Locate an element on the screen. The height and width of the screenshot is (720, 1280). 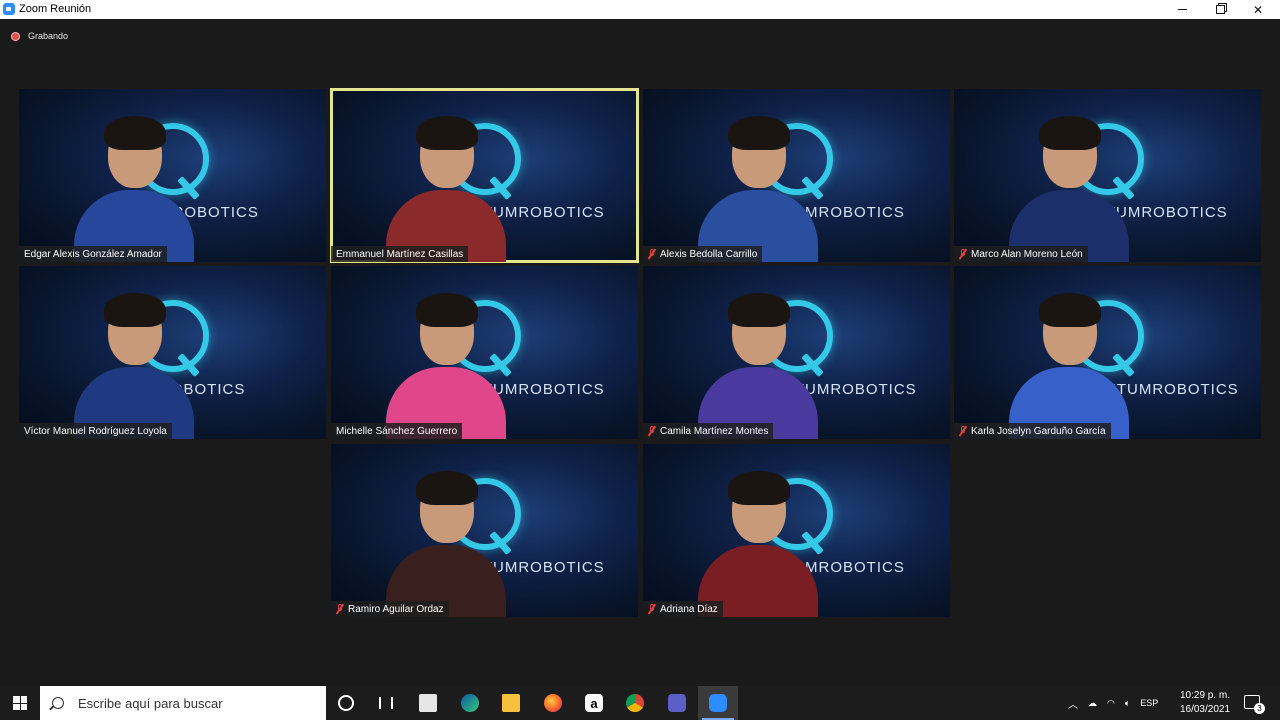
participant-name: Michelle Sánchez Guerrero is located at coordinates (397, 431).